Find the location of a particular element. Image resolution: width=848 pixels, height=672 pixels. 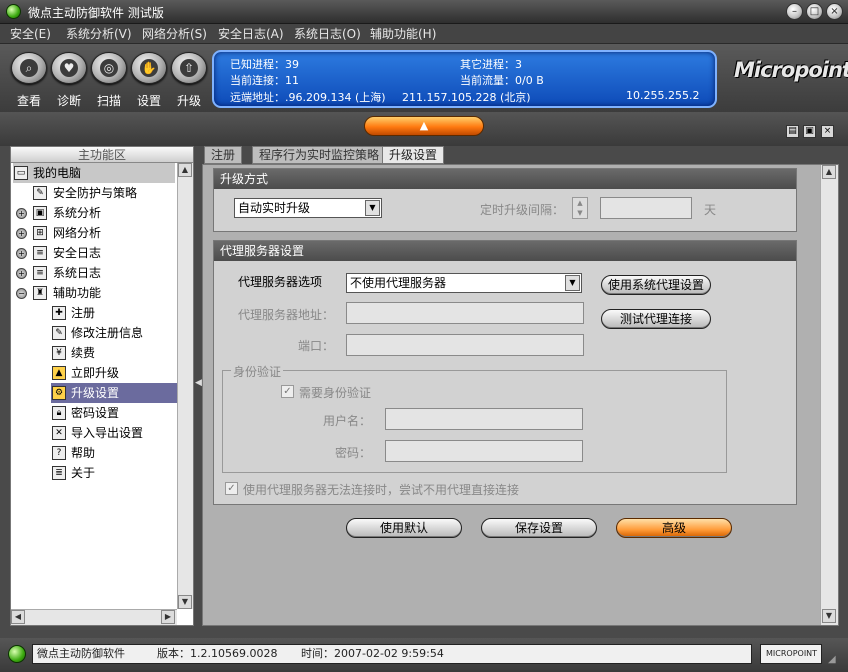

tree-item-network-analysis: + ⊞ 网络分析 is located at coordinates (94, 233).